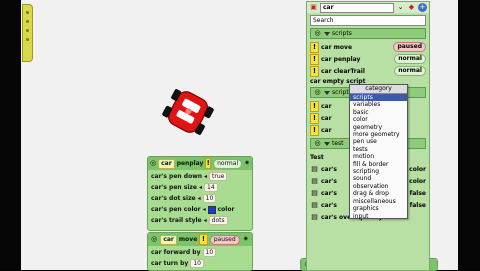  I want to click on chevron-down-icon: ⌄, so click(400, 7).